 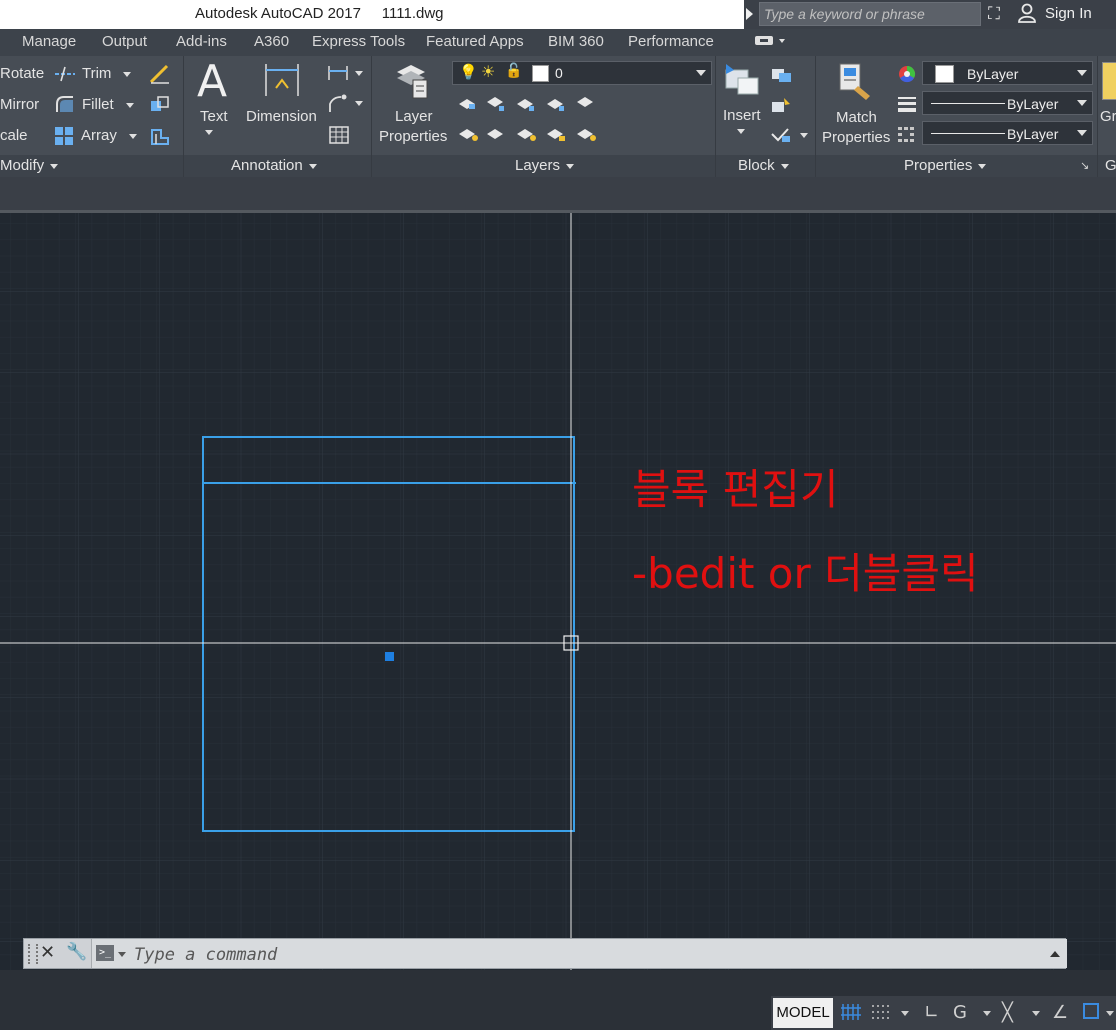 I want to click on lineweight-preview, so click(x=968, y=133).